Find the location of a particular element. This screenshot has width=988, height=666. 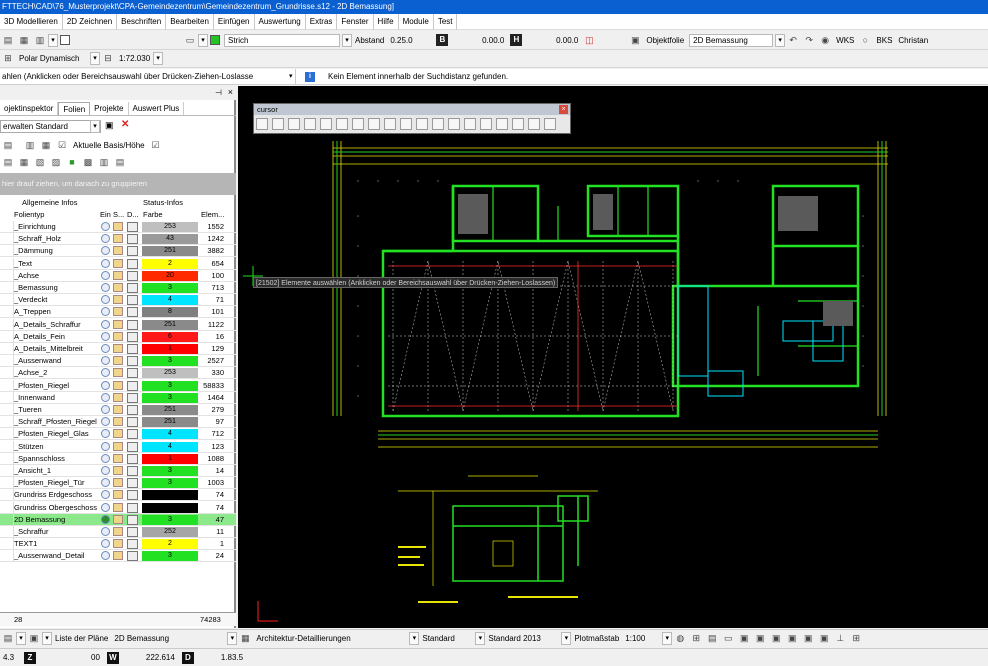

layout-icon: ▤ is located at coordinates (712, 639).